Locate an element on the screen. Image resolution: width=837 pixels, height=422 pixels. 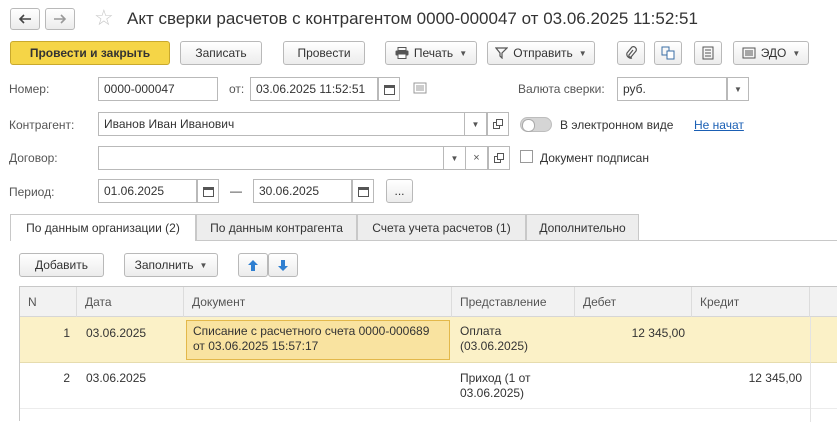
counterparty-field: Иванов Иван Иванович is located at coordinates (281, 124).